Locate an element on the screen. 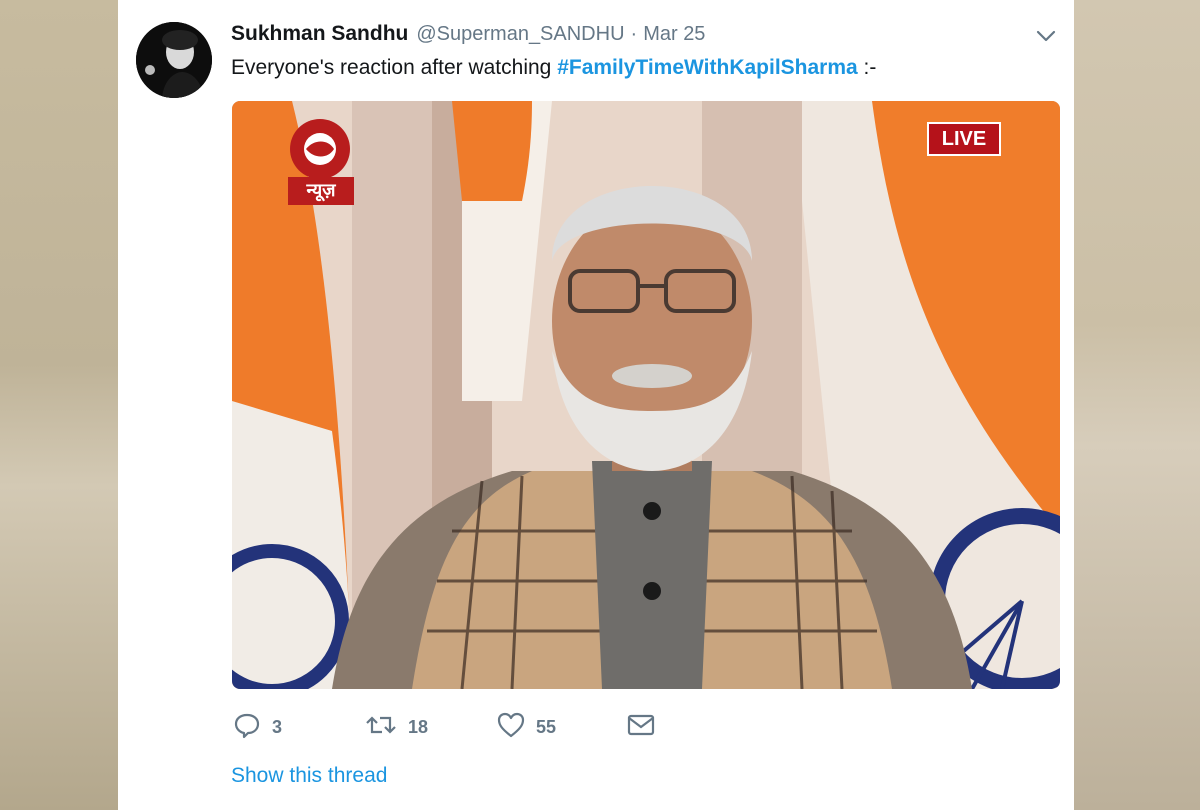 The image size is (1200, 810). reply-icon is located at coordinates (247, 727).